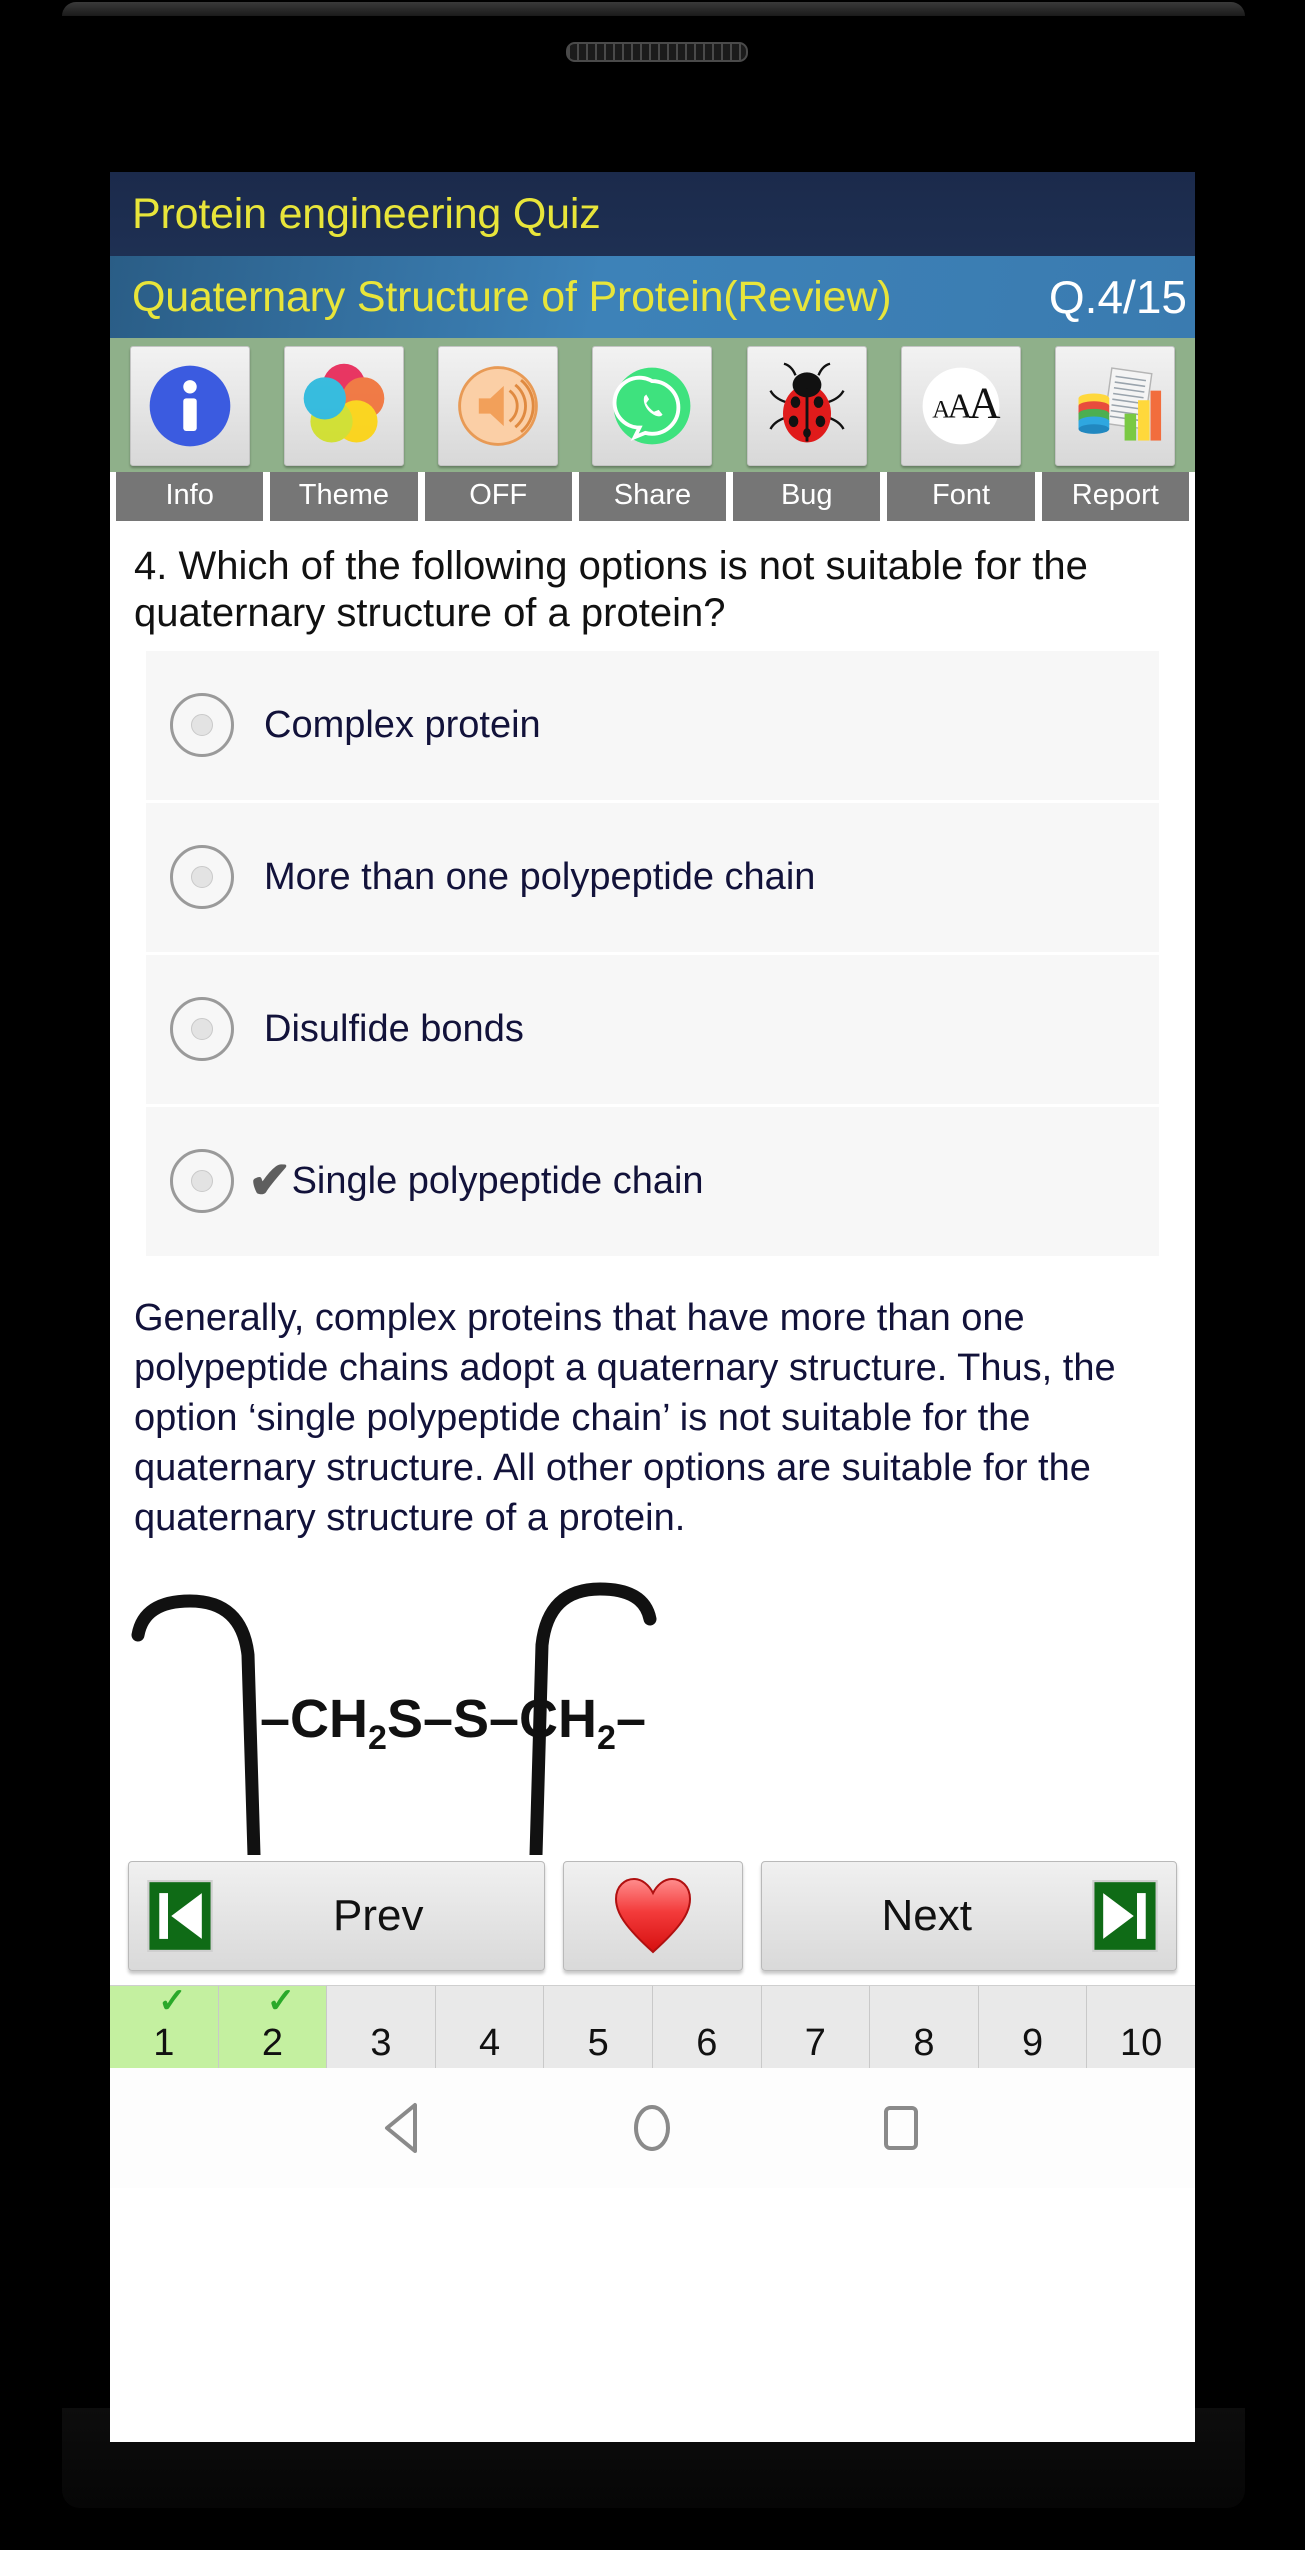 The width and height of the screenshot is (1305, 2550). I want to click on toolbar-label-off: OFF, so click(498, 496).